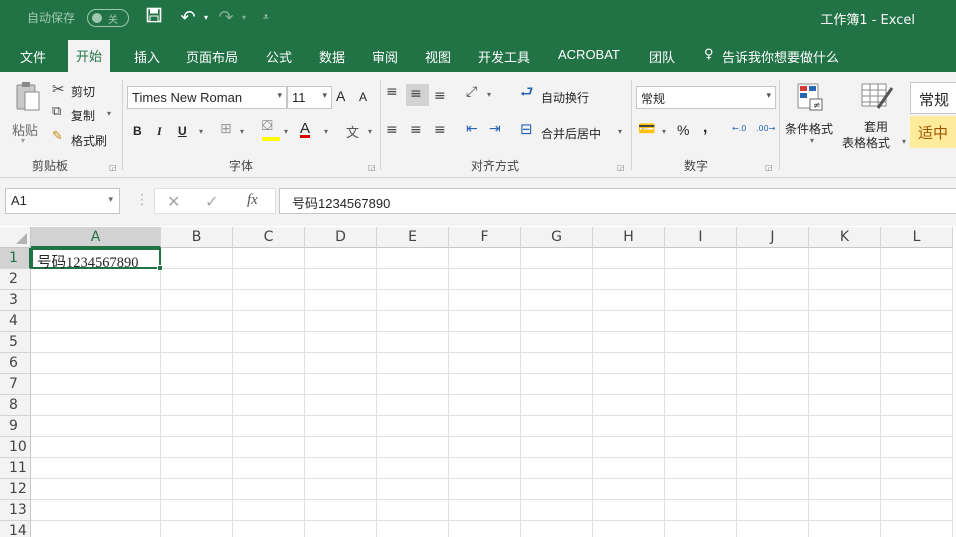 Image resolution: width=956 pixels, height=537 pixels. Describe the element at coordinates (341, 279) in the screenshot. I see `cell-d2` at that location.